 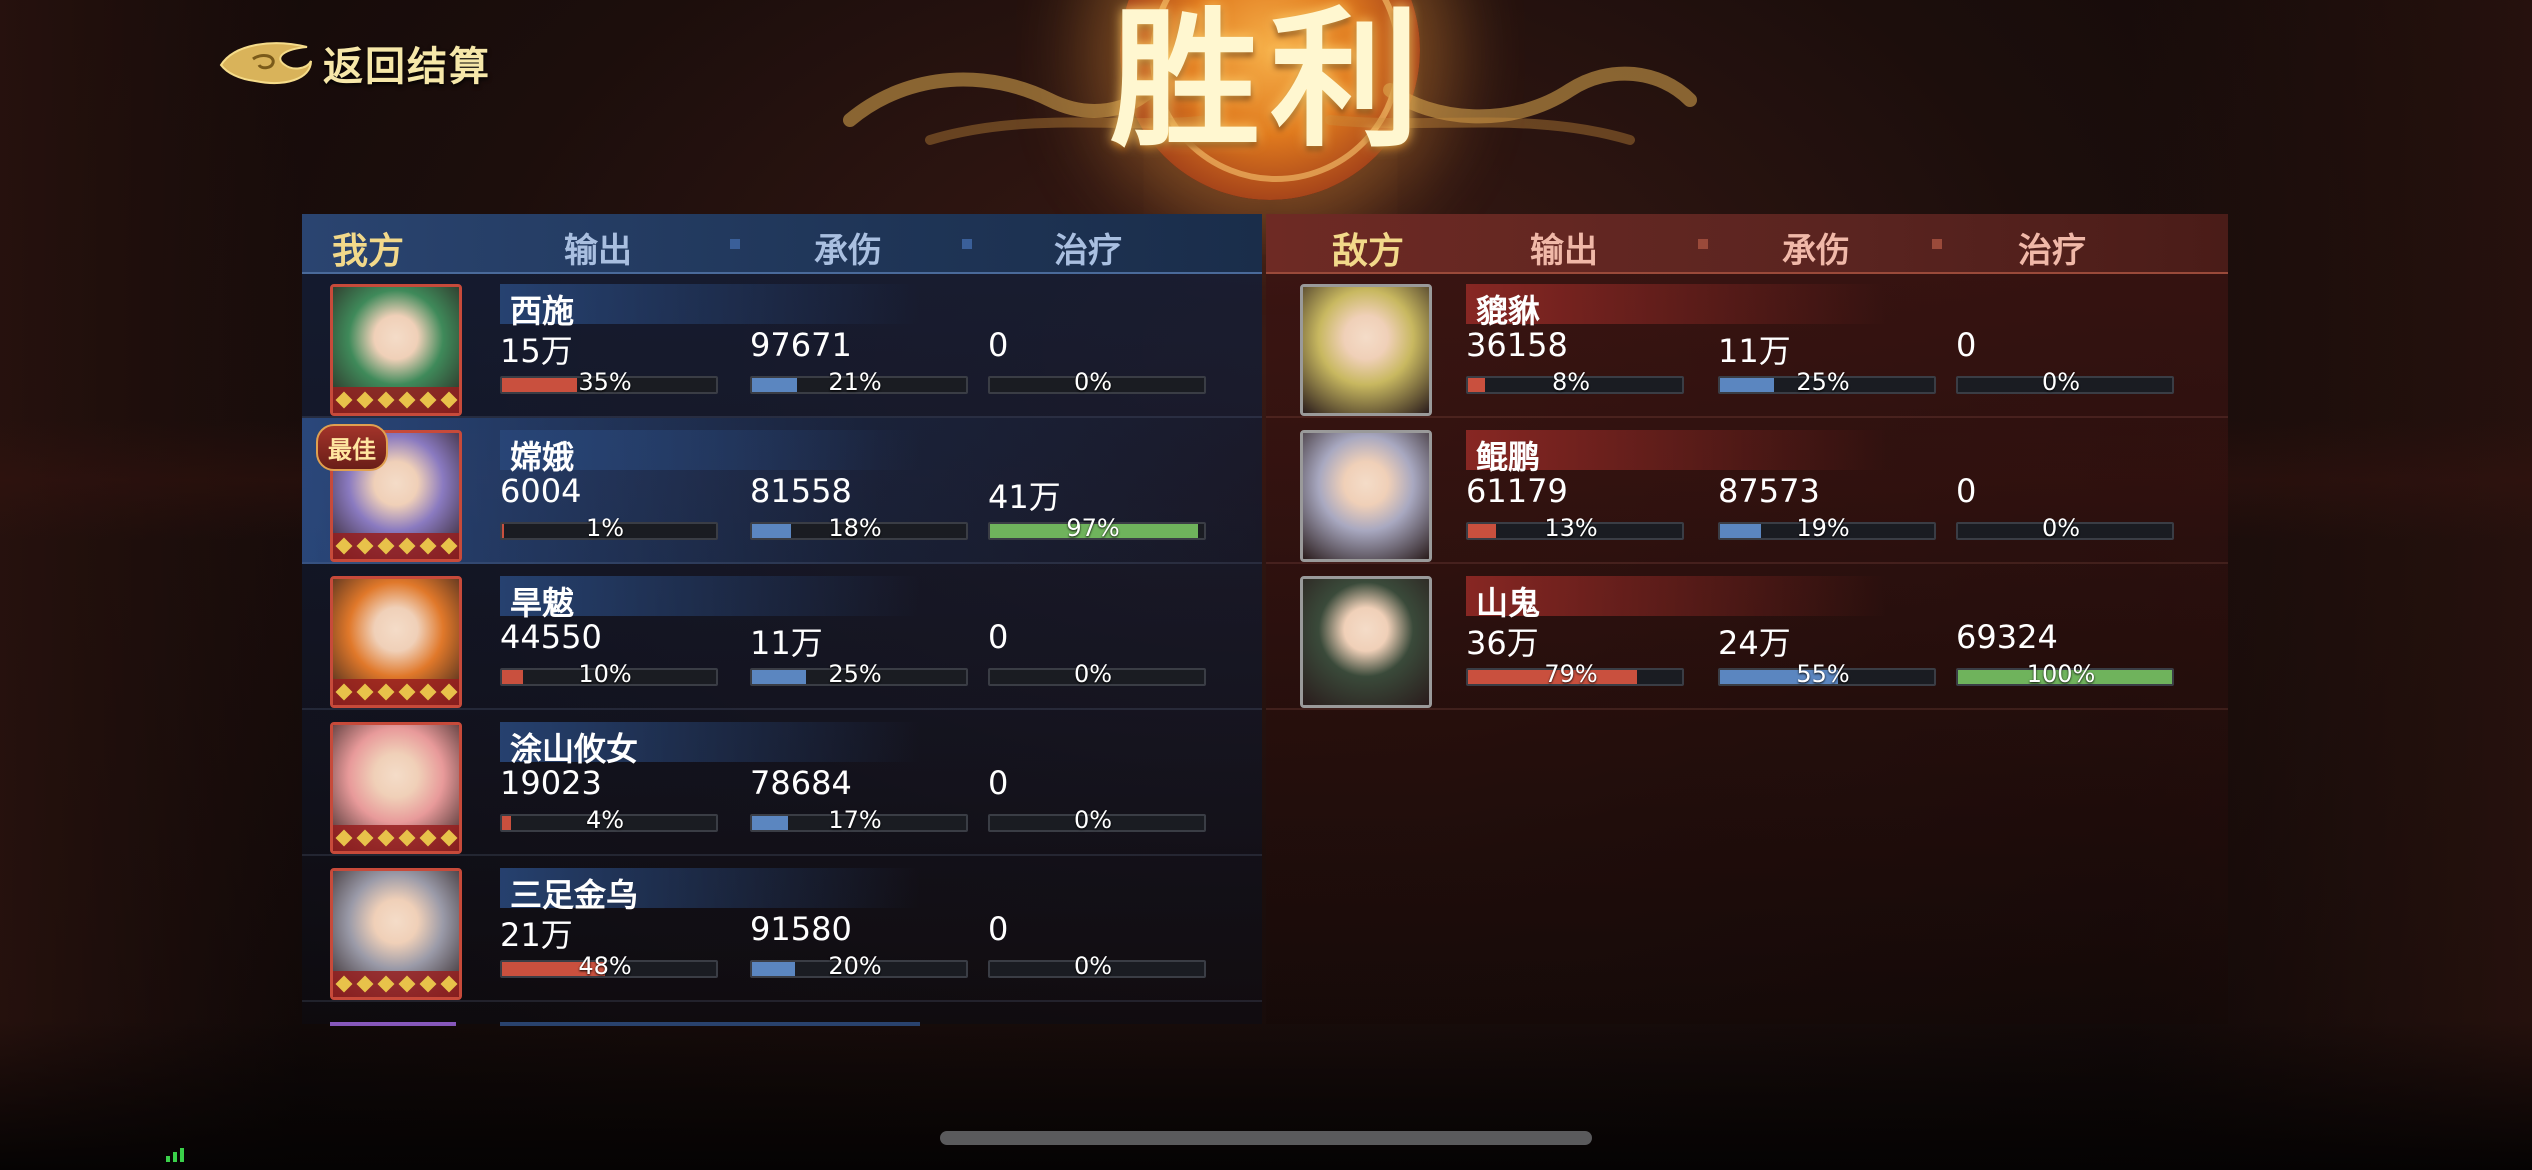 What do you see at coordinates (1024, 497) in the screenshot?
I see `heal-value: 41万` at bounding box center [1024, 497].